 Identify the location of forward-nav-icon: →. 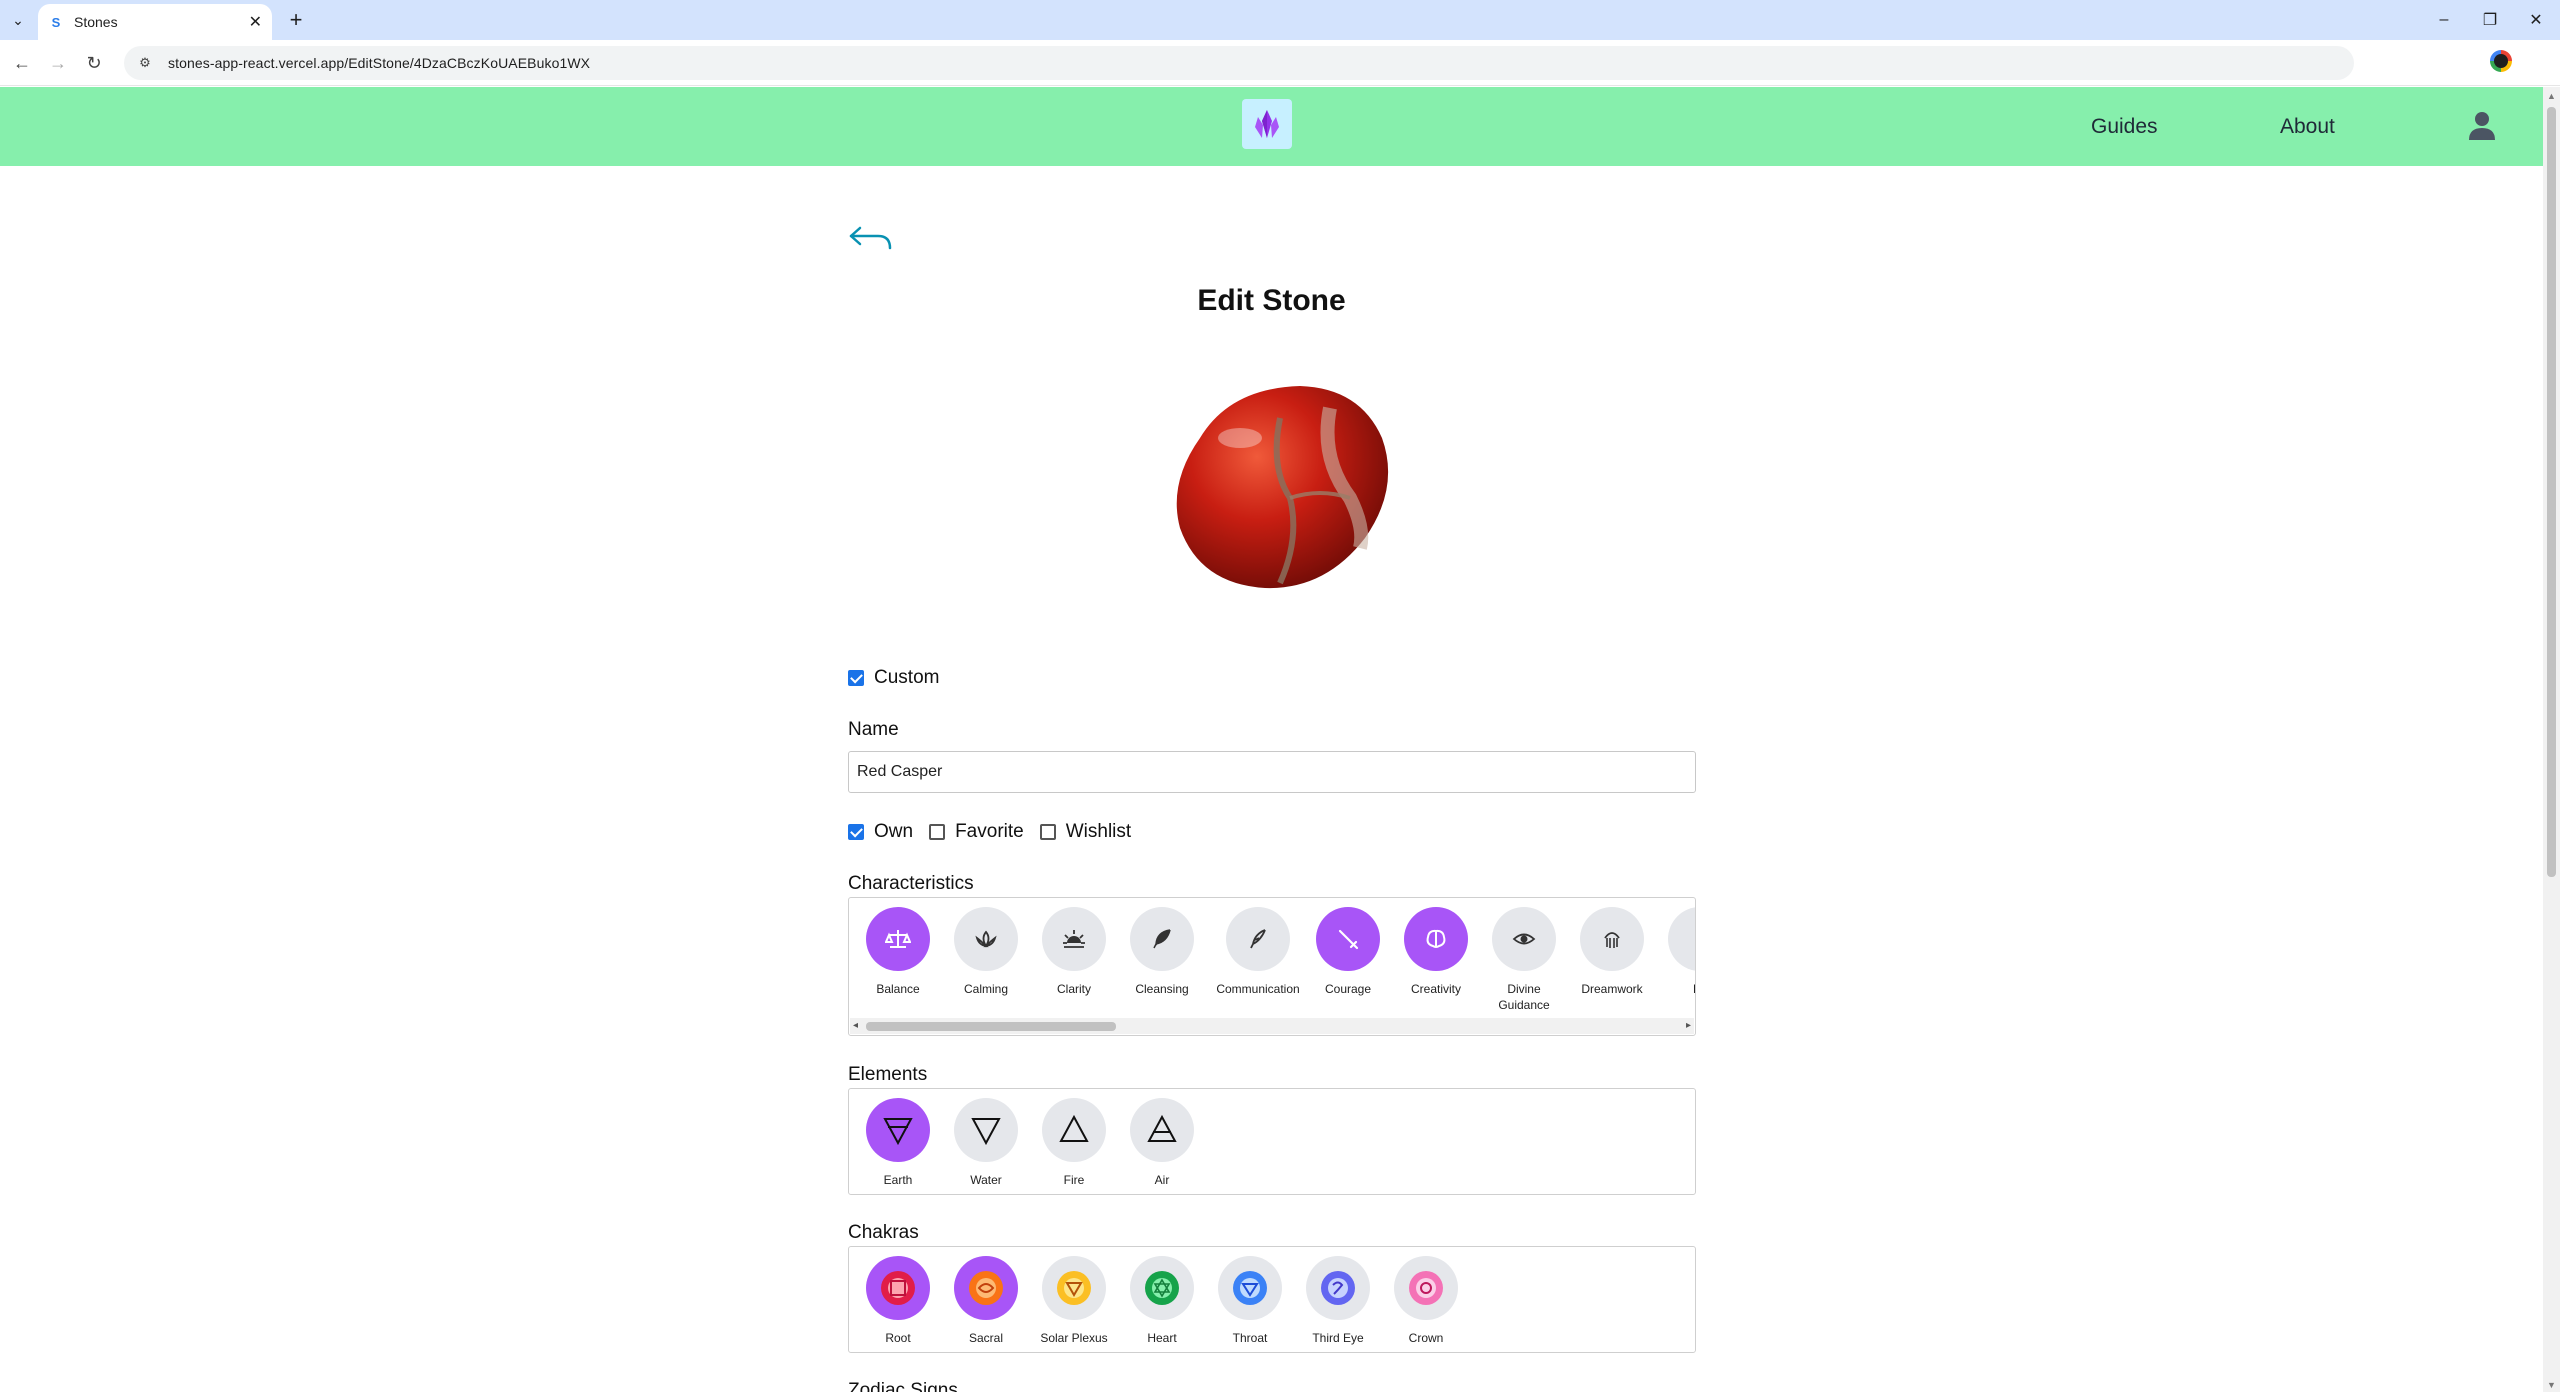
(58, 63).